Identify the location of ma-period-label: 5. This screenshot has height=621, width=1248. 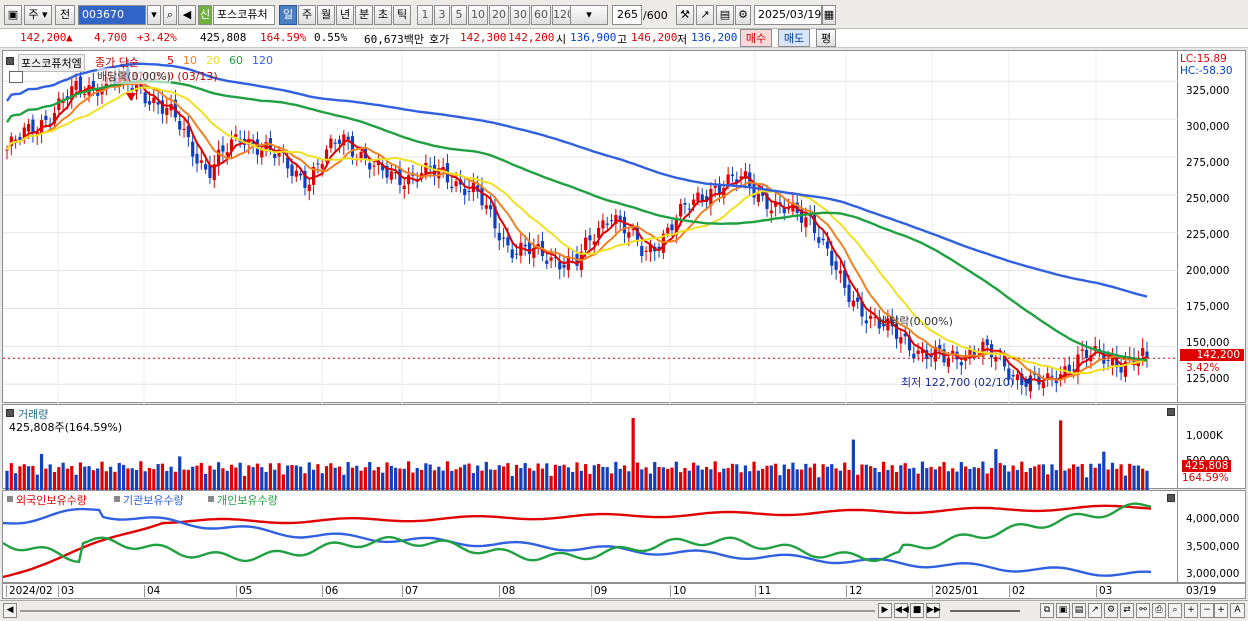
(170, 60).